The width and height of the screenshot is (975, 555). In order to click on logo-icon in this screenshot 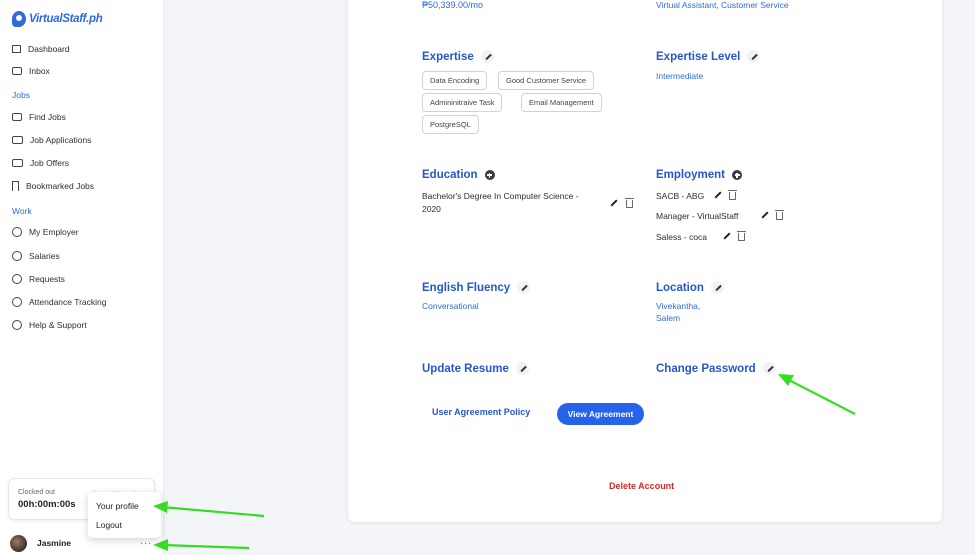, I will do `click(19, 19)`.